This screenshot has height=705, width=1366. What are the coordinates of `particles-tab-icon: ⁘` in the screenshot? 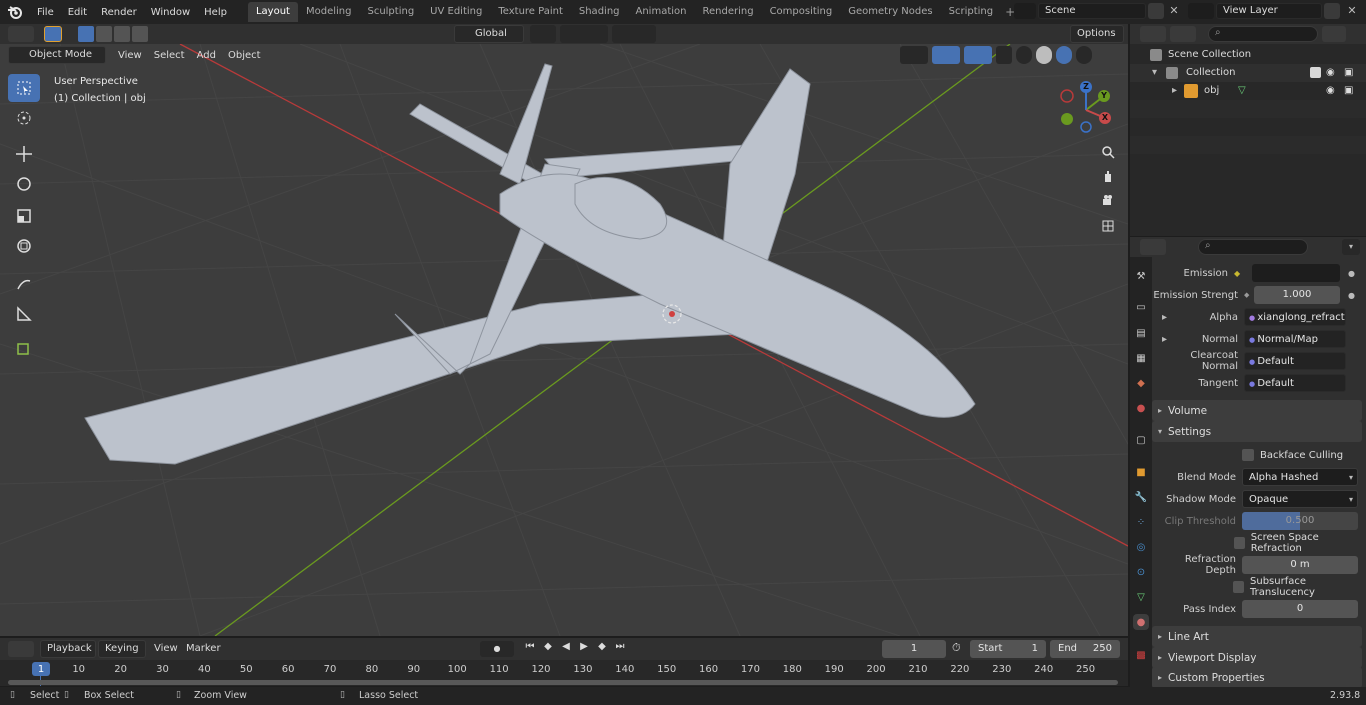 It's located at (1141, 522).